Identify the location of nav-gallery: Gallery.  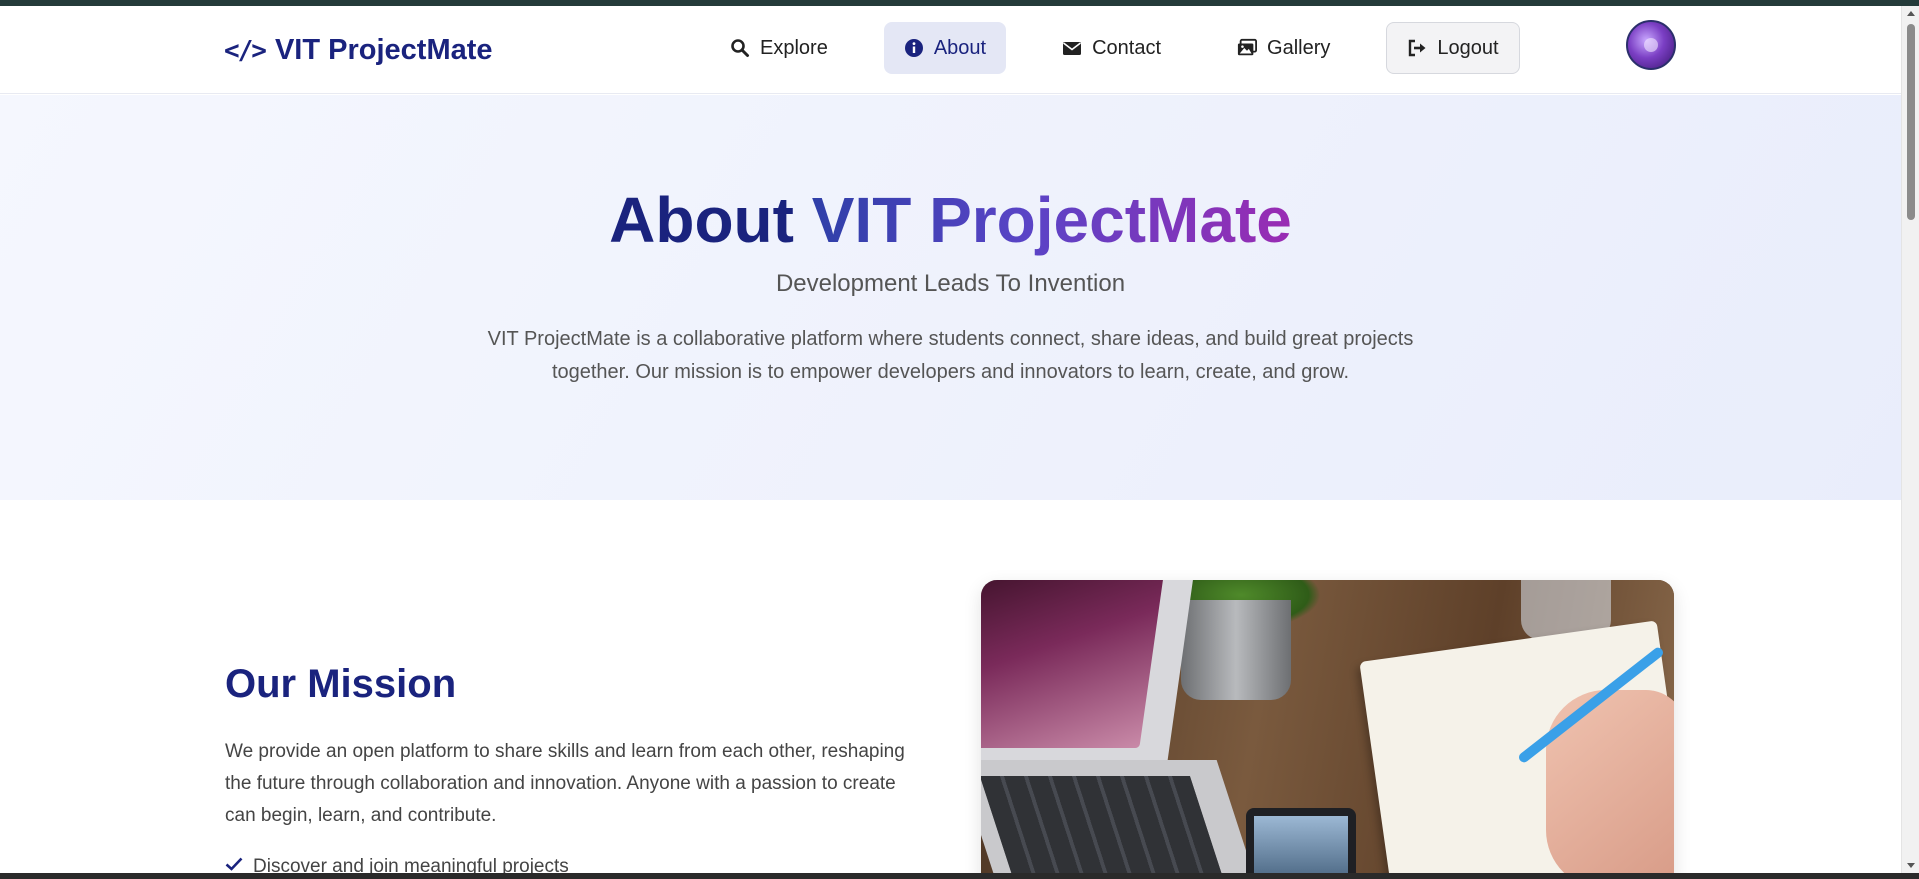
(1283, 48).